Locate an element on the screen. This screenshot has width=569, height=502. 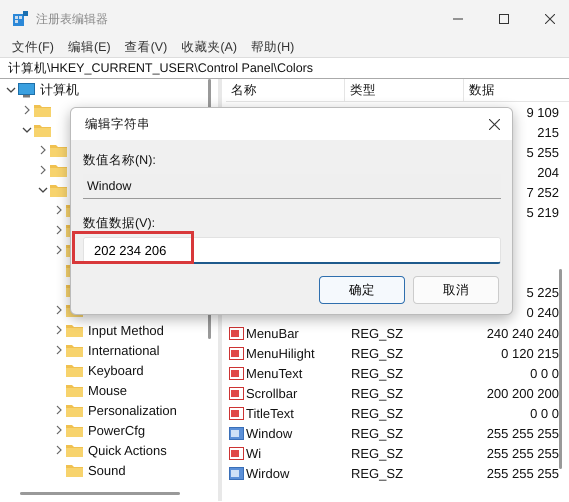
value-data: 0 240 is located at coordinates (542, 312).